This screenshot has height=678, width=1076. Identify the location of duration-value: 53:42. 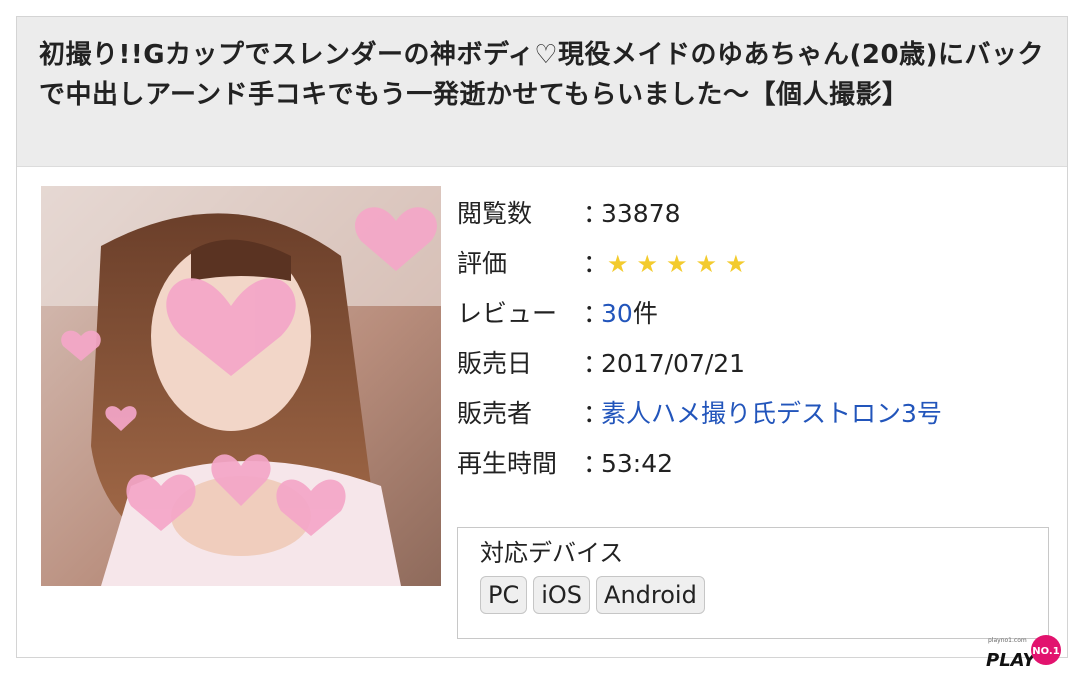
(637, 463).